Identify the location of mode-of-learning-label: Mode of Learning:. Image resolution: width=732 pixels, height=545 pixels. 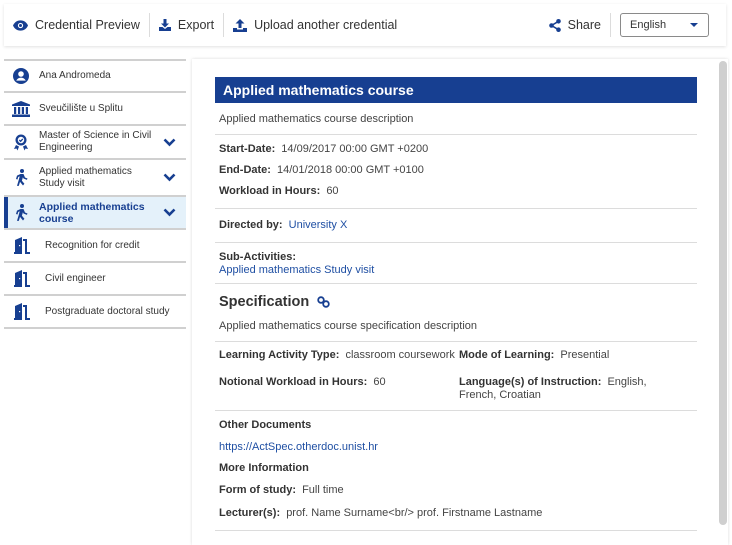
(507, 355).